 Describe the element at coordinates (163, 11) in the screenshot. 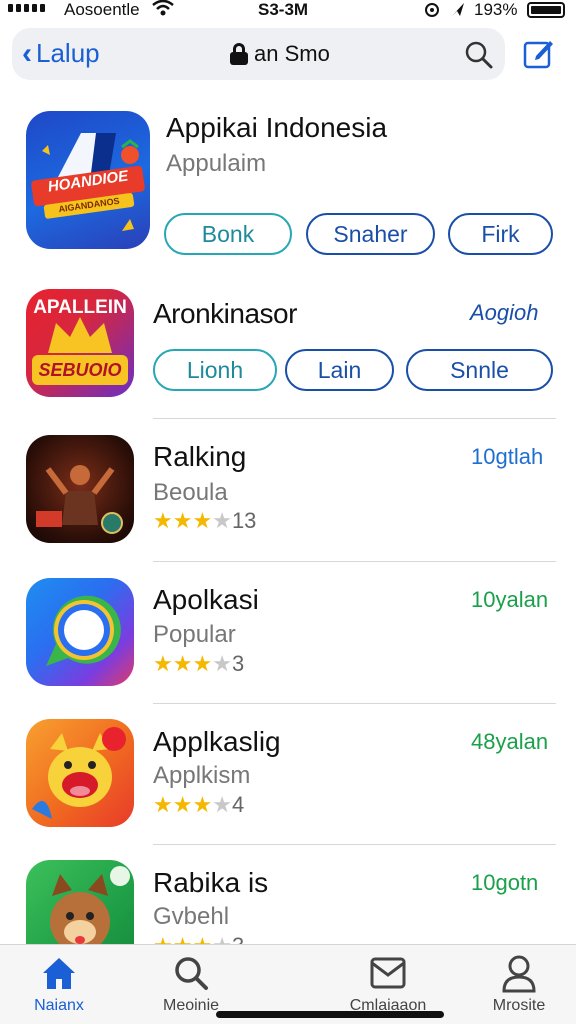

I see `wifi-icon` at that location.